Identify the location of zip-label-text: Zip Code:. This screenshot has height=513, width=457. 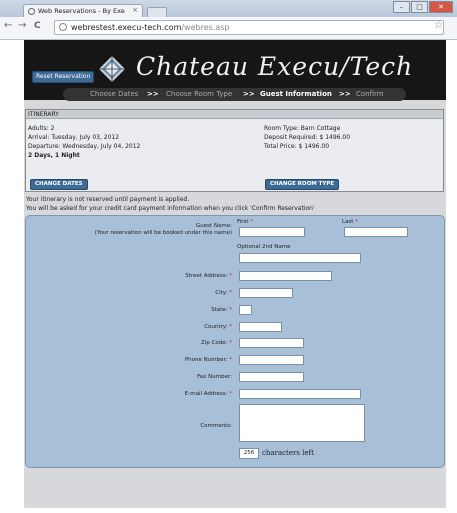
(214, 343).